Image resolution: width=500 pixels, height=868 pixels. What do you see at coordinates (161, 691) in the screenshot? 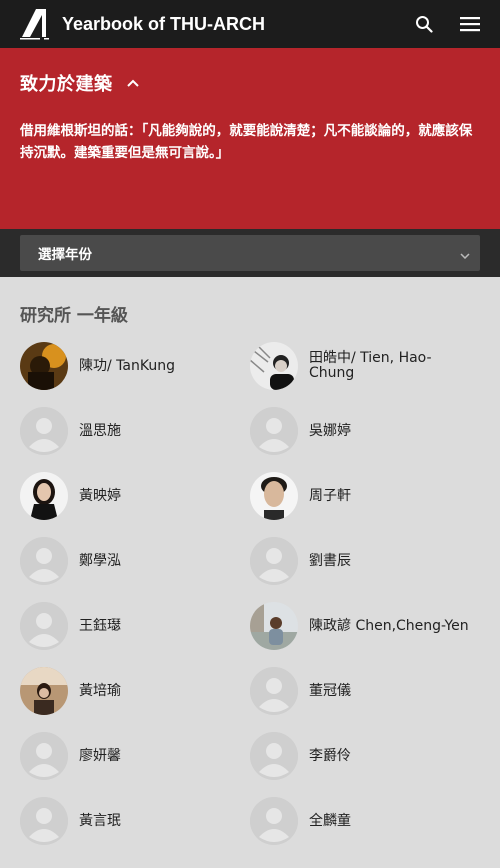
I see `person-name: 黃培瑜` at bounding box center [161, 691].